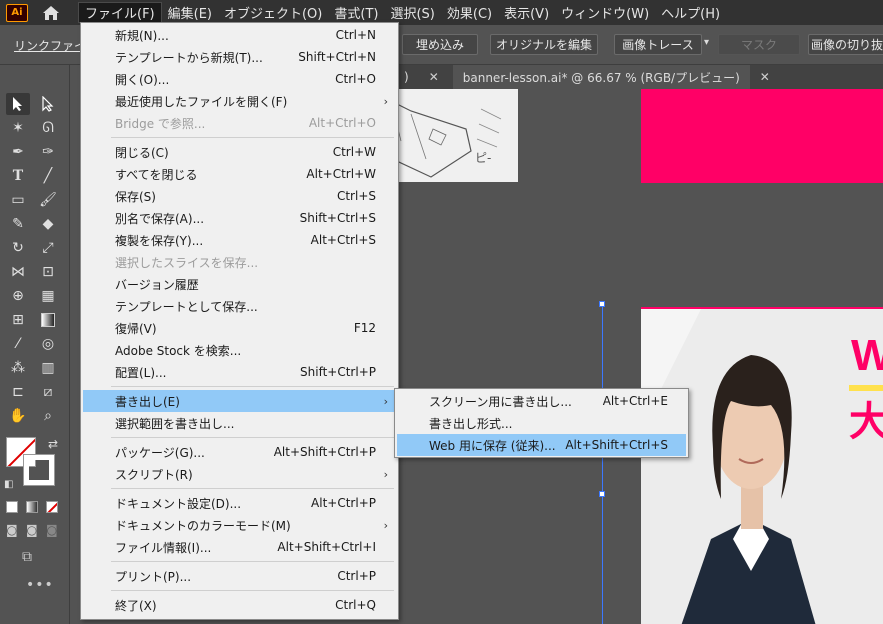 This screenshot has height=624, width=883. What do you see at coordinates (759, 44) in the screenshot?
I see `mask-button: マスク` at bounding box center [759, 44].